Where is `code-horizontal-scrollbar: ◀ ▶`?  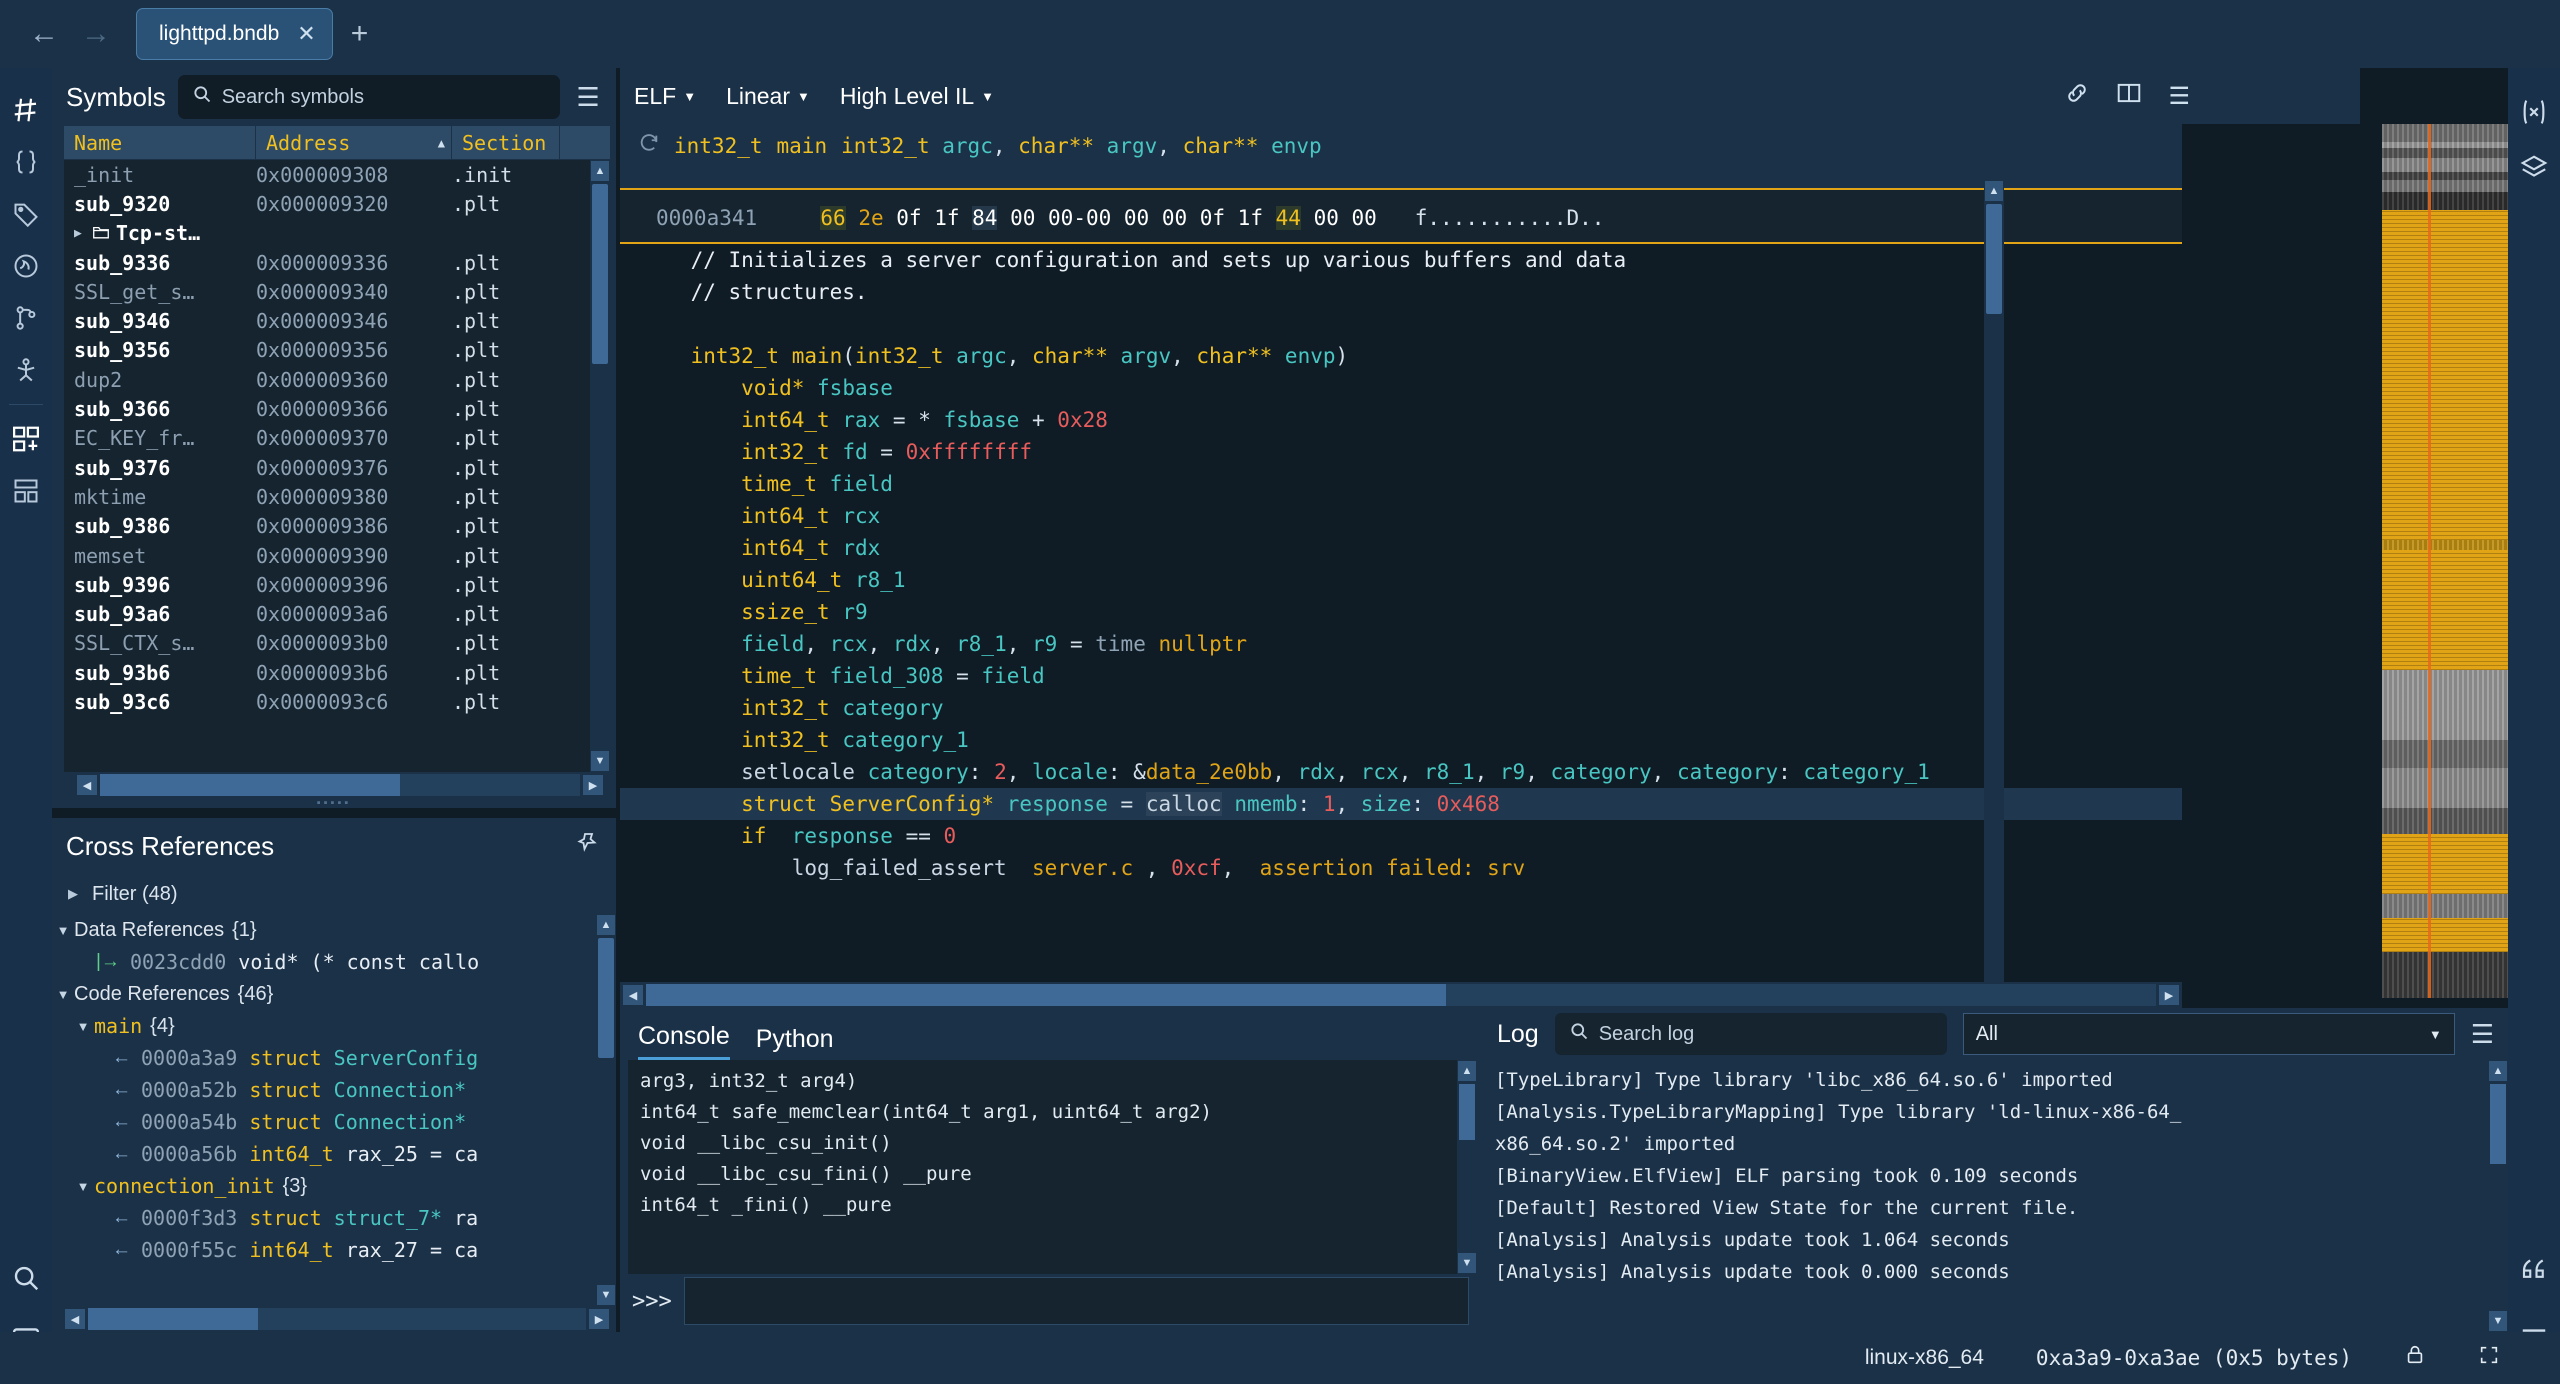 code-horizontal-scrollbar: ◀ ▶ is located at coordinates (1401, 995).